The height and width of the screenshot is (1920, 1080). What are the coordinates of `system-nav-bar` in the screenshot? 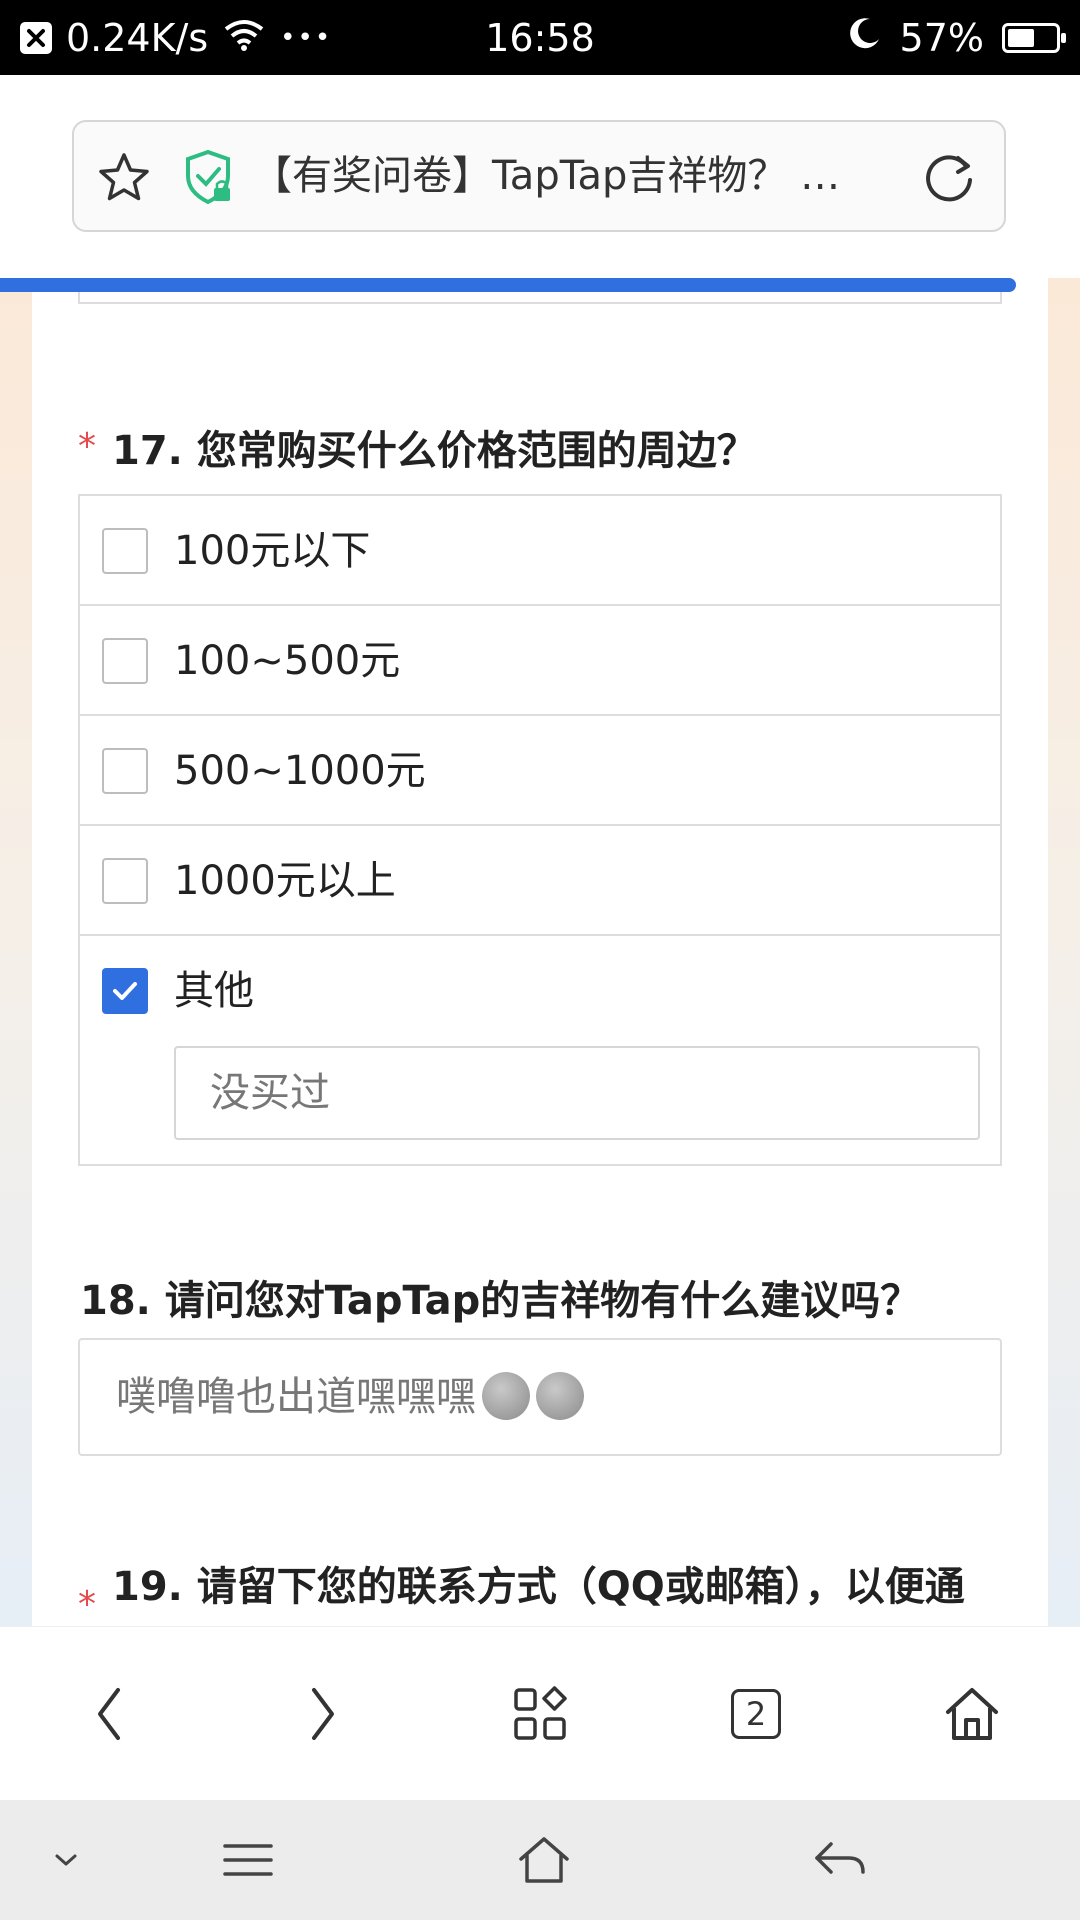 It's located at (540, 1860).